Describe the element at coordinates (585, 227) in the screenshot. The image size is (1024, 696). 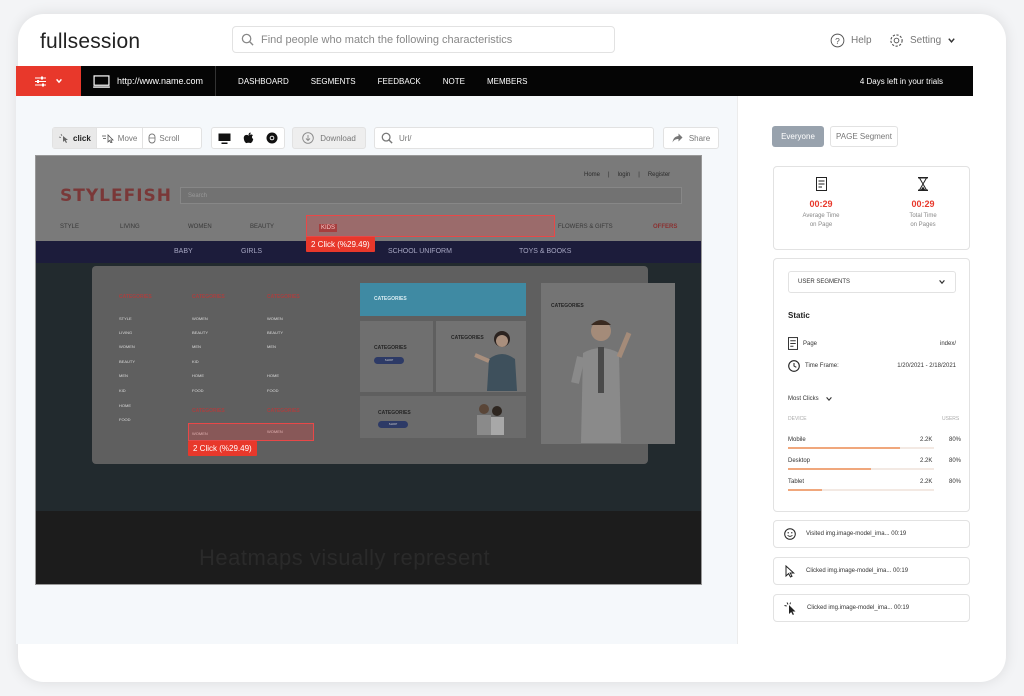
I see `site-nav-flowers: FLOWERS & GIFTS` at that location.